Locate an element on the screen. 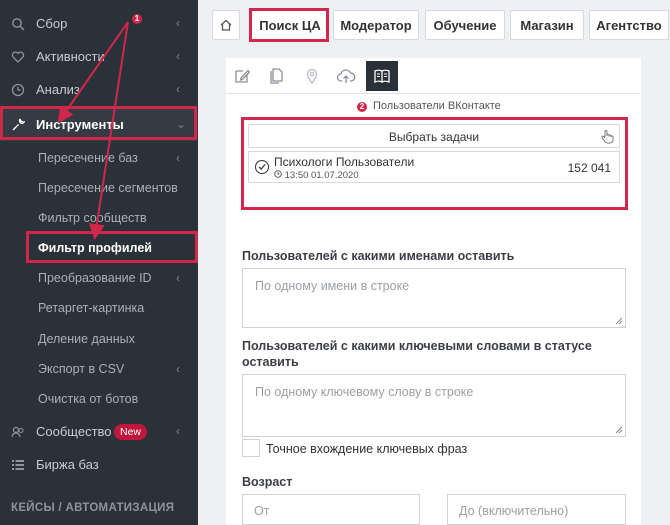 The width and height of the screenshot is (670, 525). chevron-down-icon: ⌄ is located at coordinates (181, 124).